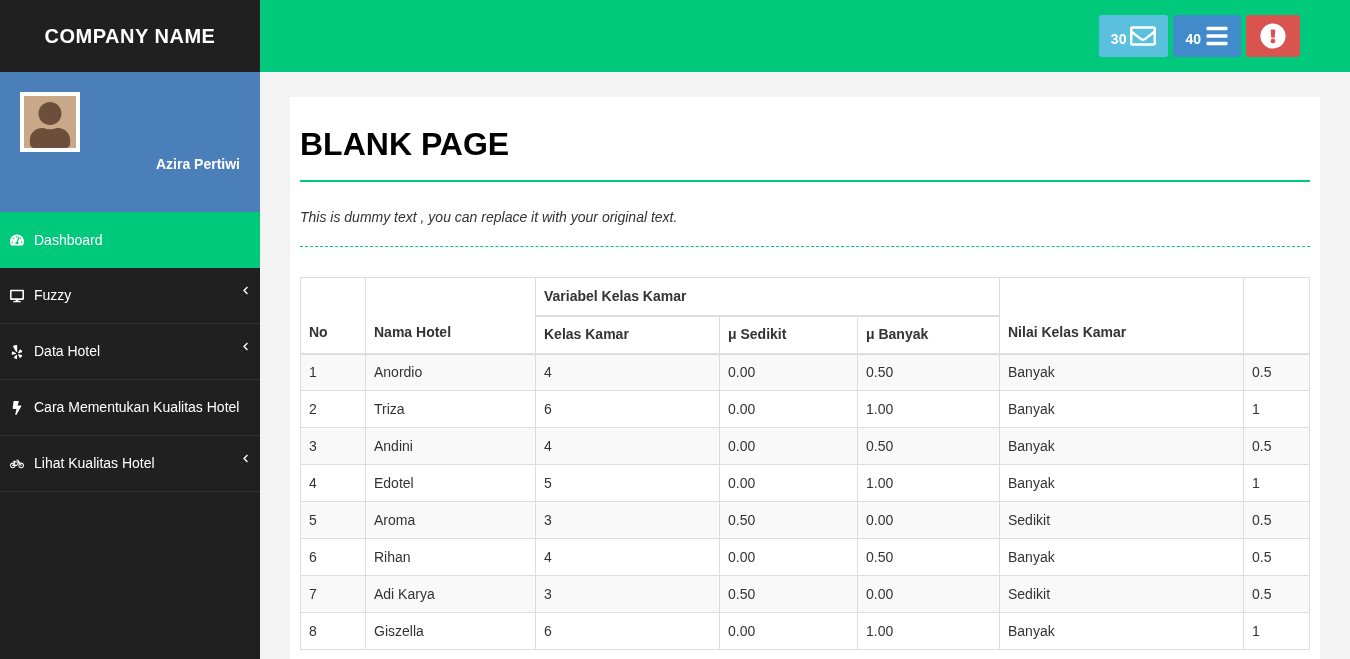 This screenshot has height=659, width=1350. I want to click on notification-button, so click(1273, 36).